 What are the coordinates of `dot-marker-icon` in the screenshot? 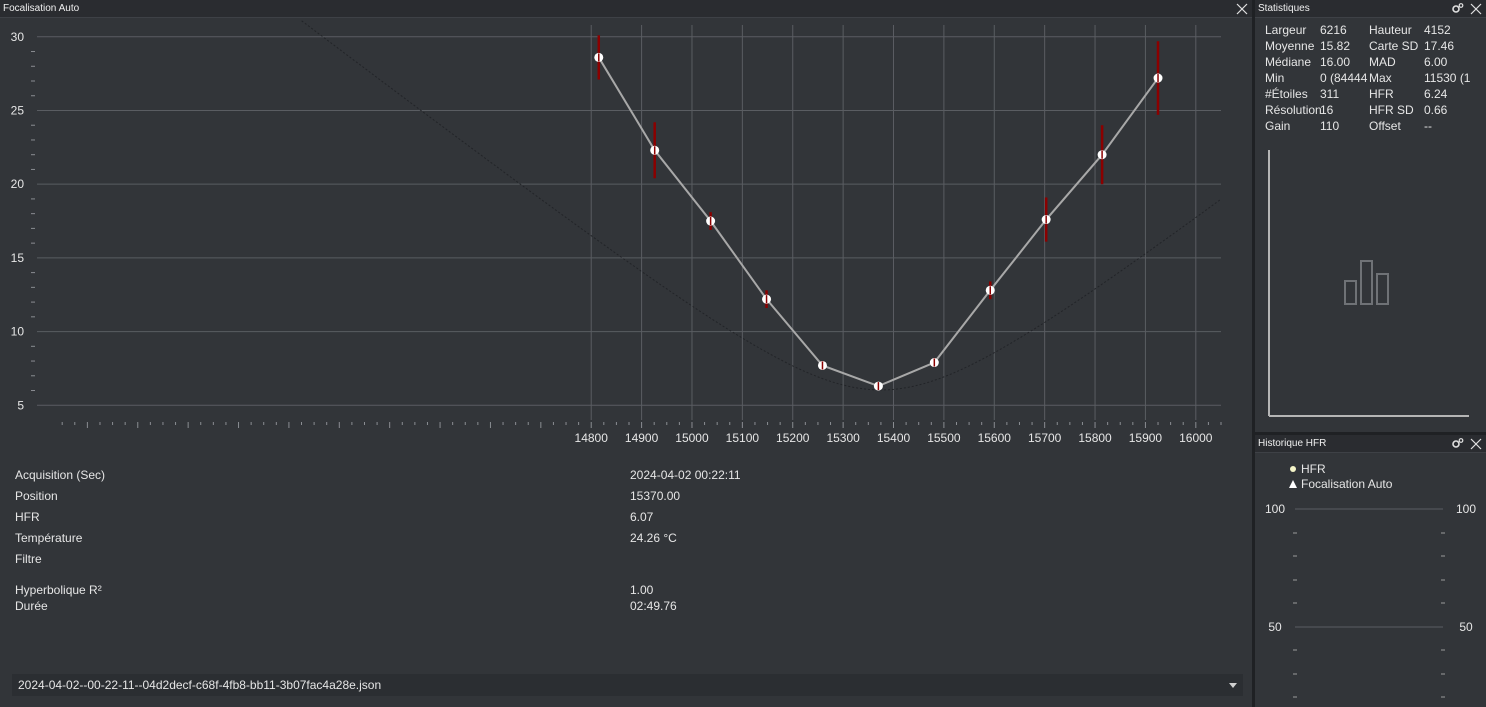 It's located at (1293, 469).